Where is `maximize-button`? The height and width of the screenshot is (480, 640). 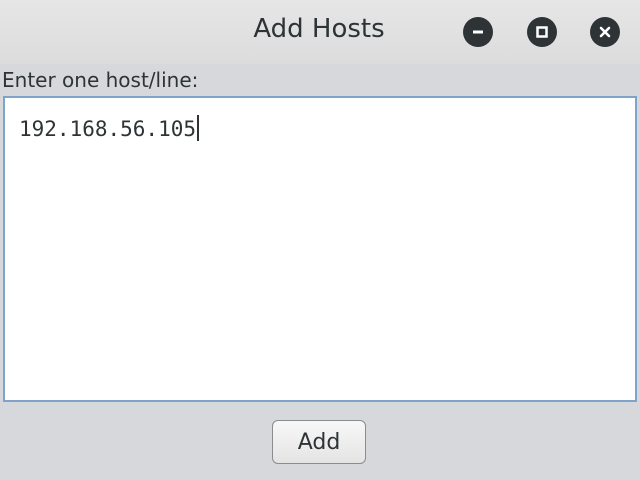 maximize-button is located at coordinates (542, 32).